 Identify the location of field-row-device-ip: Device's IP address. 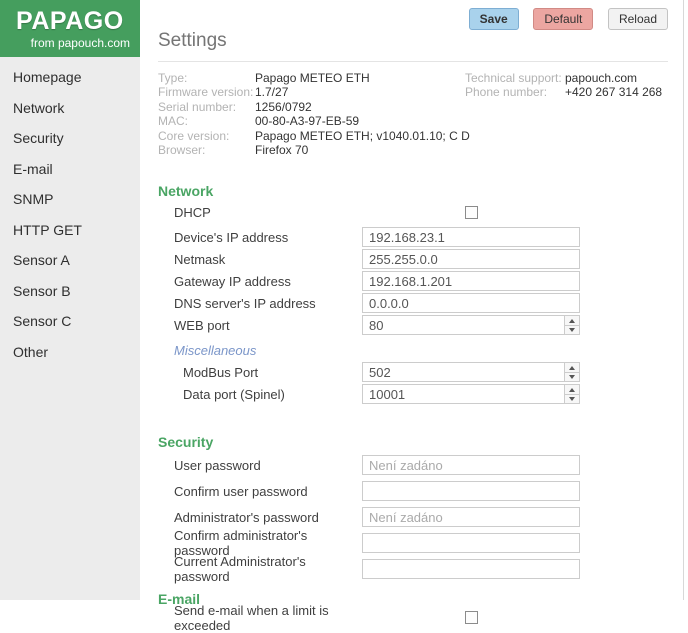
(413, 237).